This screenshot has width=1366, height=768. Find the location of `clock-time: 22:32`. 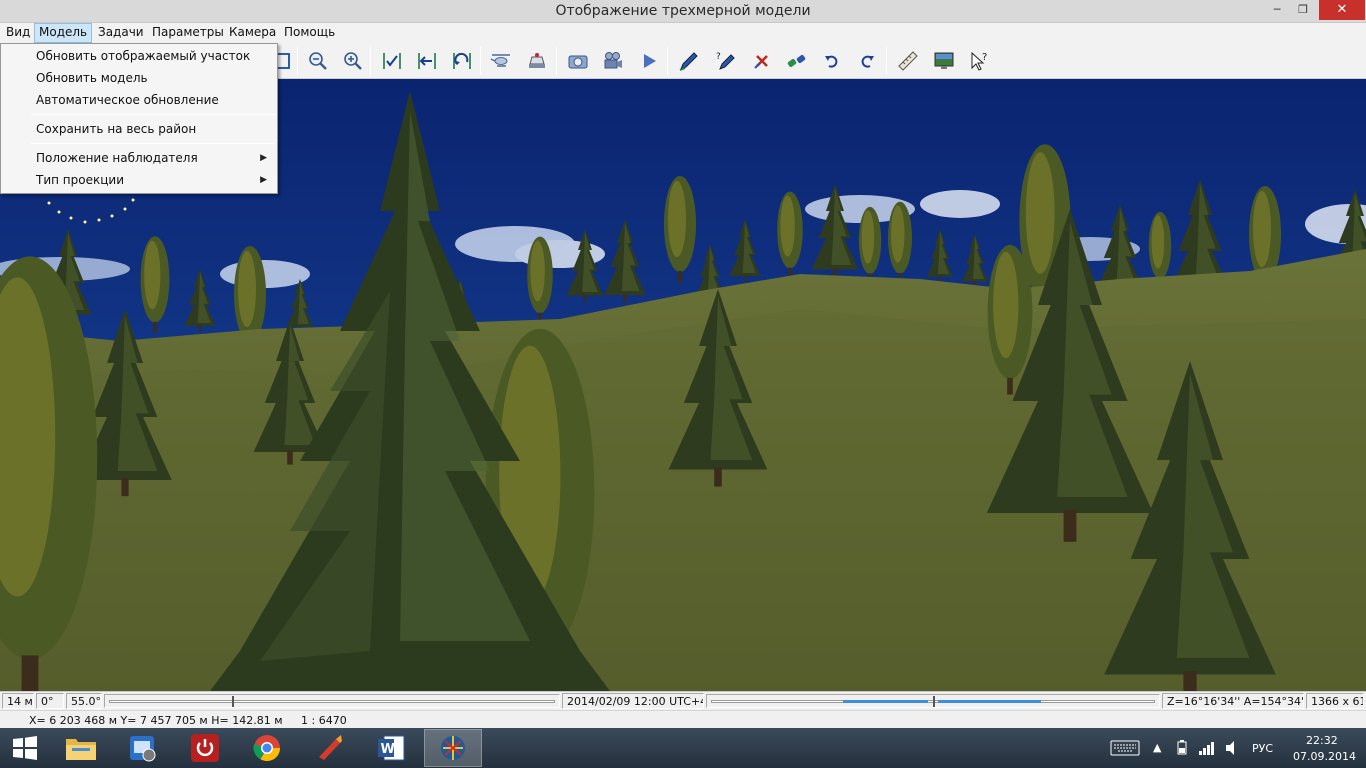

clock-time: 22:32 is located at coordinates (1322, 740).